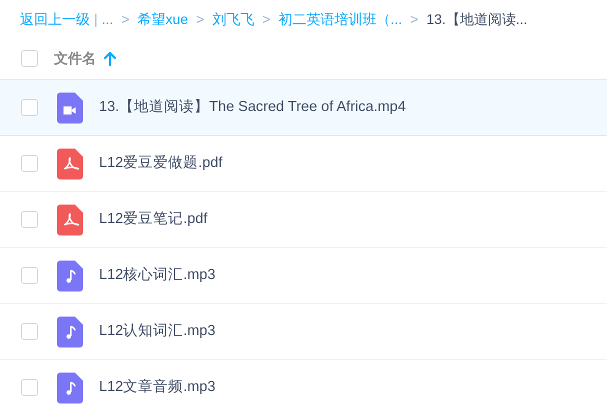  I want to click on file-name: 13.【地道阅读】The Sacred Tree of Africa.mp4, so click(252, 107).